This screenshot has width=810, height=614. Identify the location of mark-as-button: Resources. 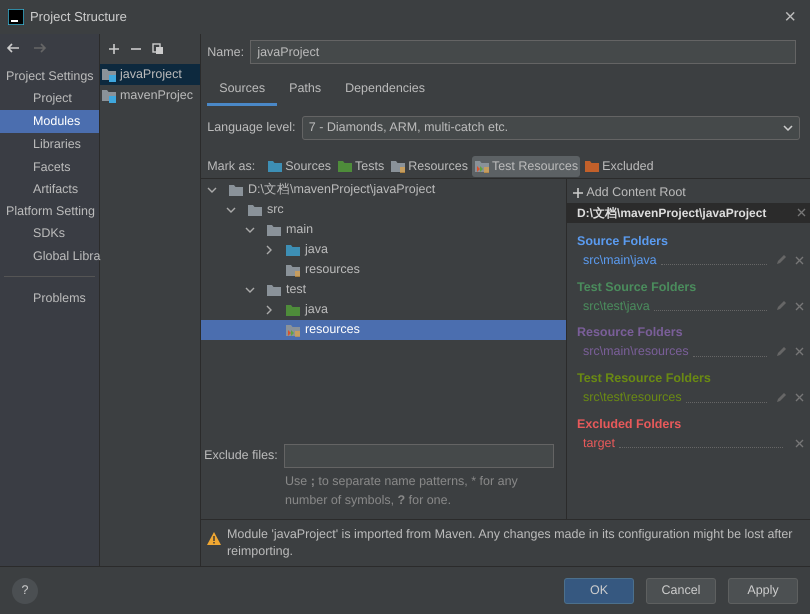
(429, 166).